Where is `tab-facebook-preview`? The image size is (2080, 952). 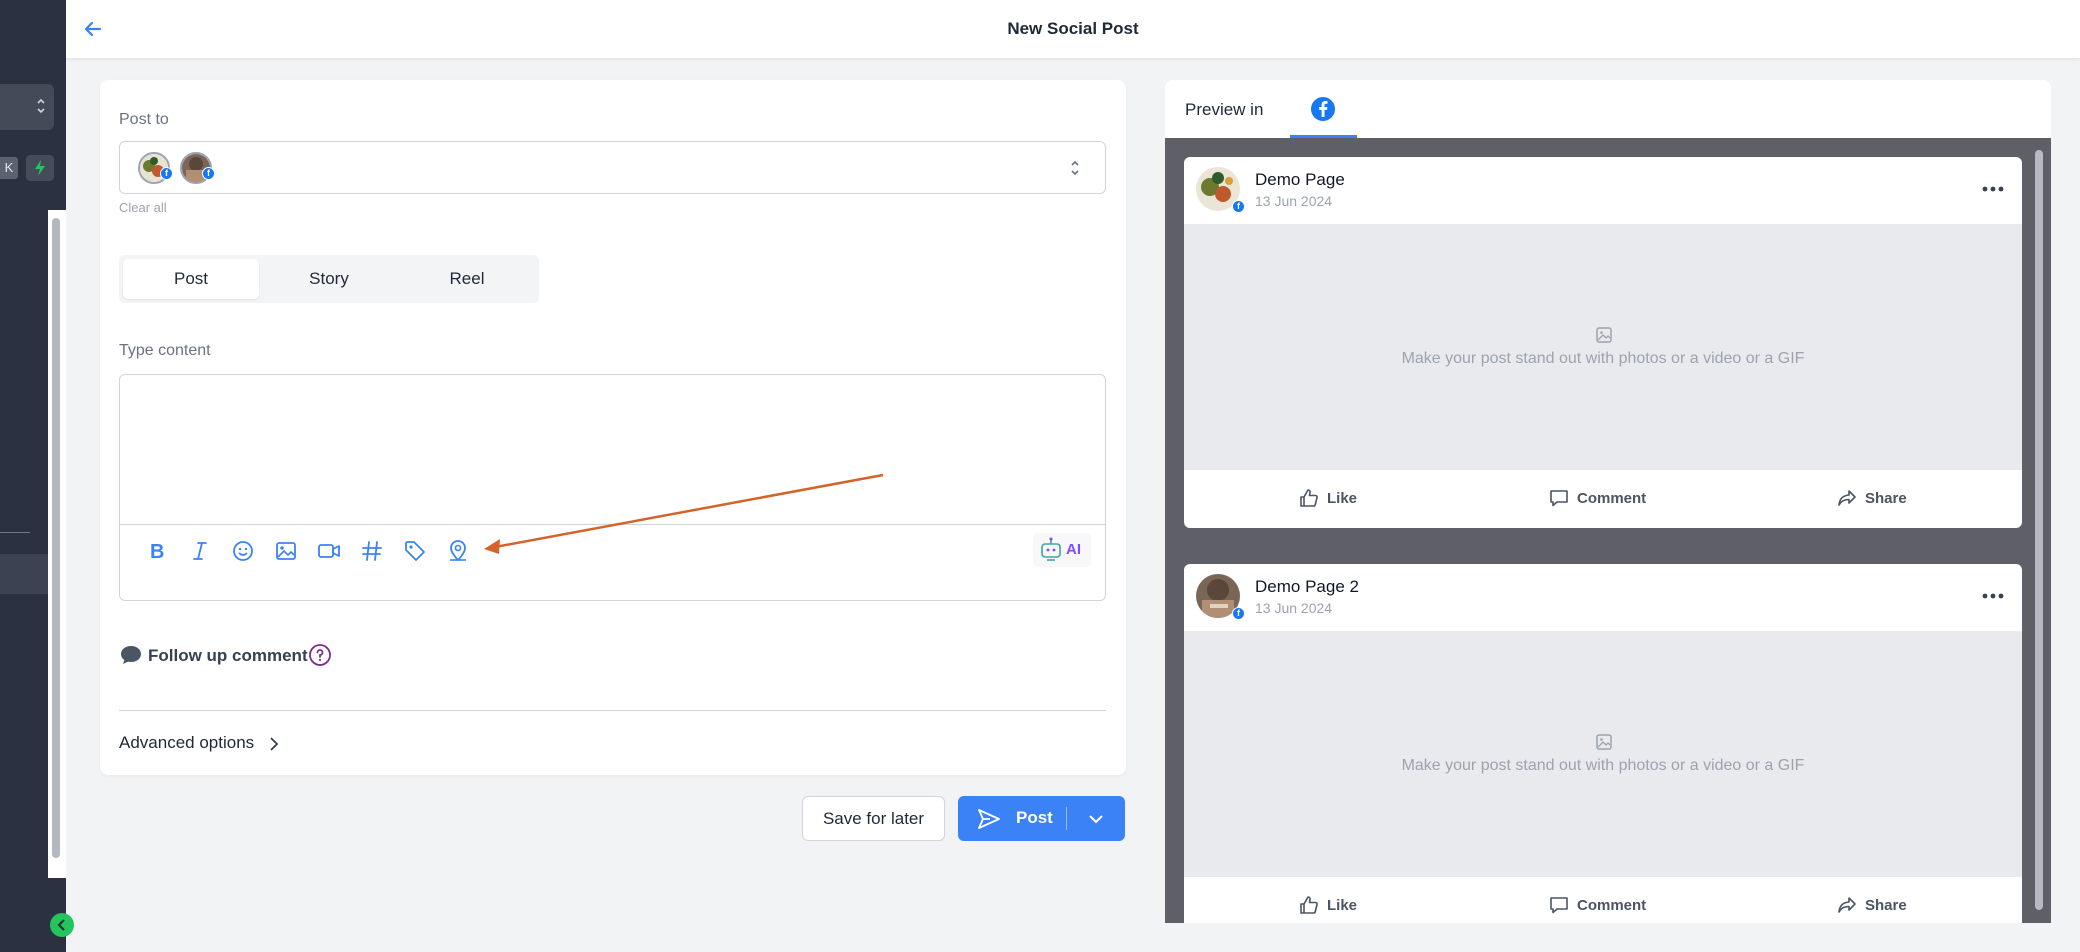 tab-facebook-preview is located at coordinates (1323, 109).